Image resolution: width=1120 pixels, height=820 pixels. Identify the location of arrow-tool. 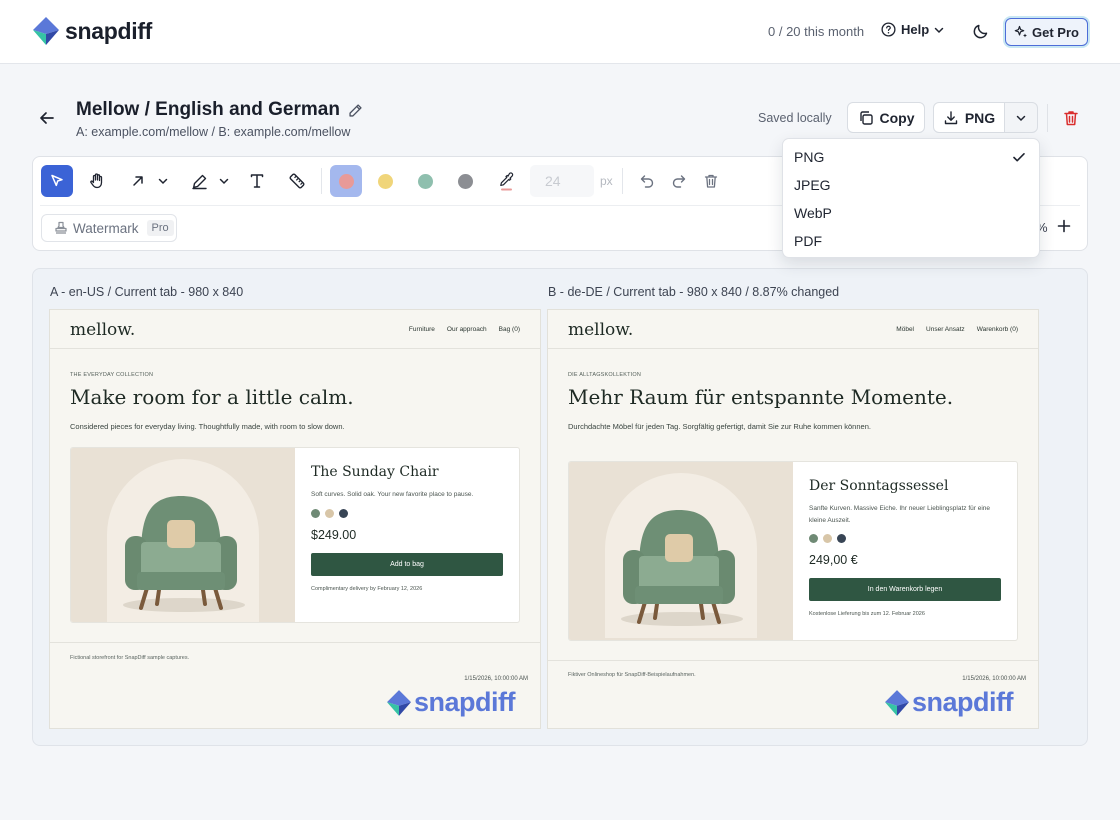
(150, 181).